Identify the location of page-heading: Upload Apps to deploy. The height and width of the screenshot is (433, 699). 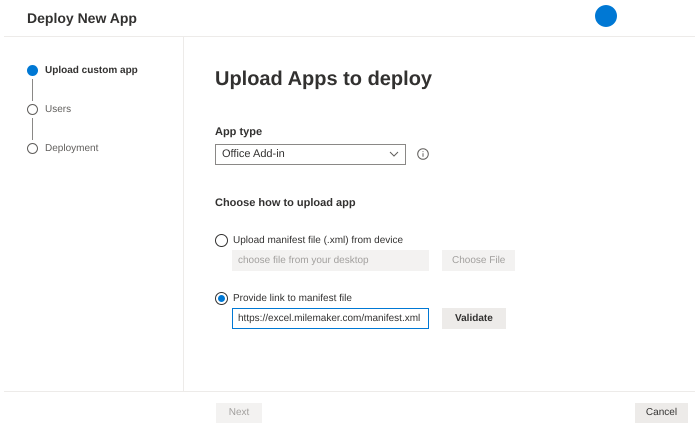
(324, 79).